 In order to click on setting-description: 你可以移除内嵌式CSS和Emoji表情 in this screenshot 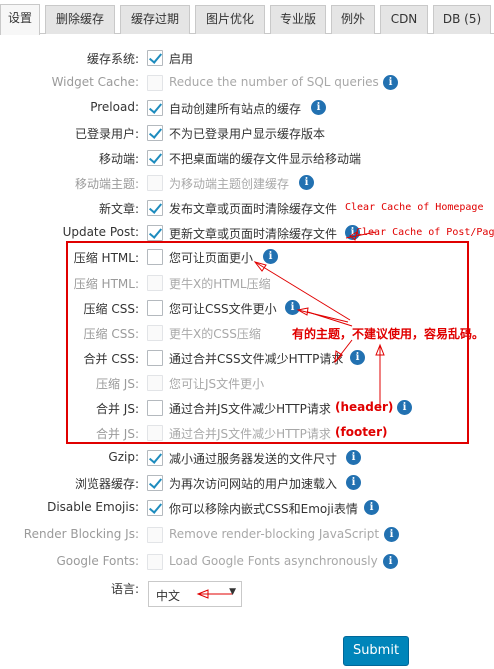, I will do `click(263, 509)`.